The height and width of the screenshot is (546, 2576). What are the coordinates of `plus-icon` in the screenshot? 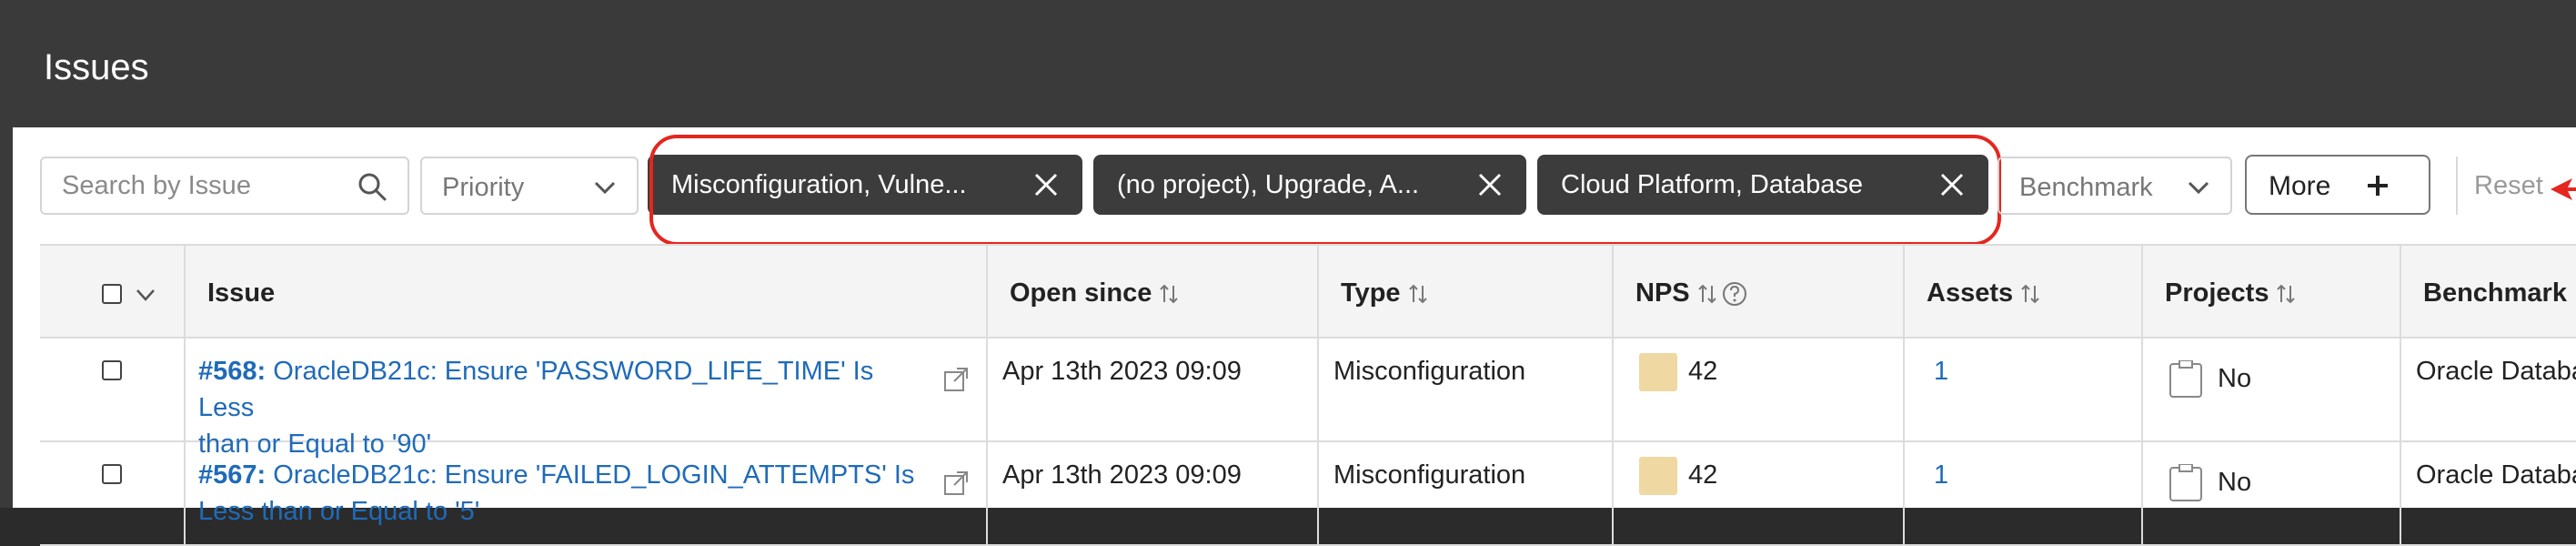 It's located at (2378, 186).